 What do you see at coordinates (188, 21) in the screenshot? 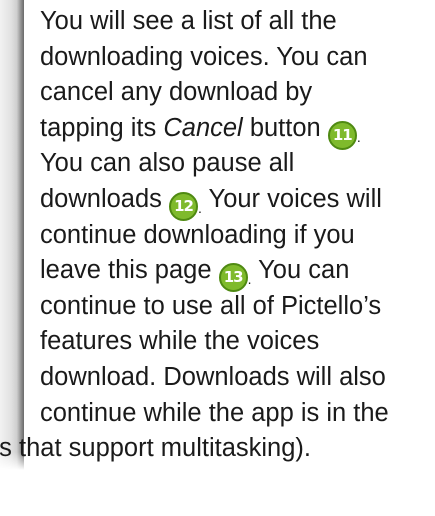
I see `text-line: You will see a list of all the` at bounding box center [188, 21].